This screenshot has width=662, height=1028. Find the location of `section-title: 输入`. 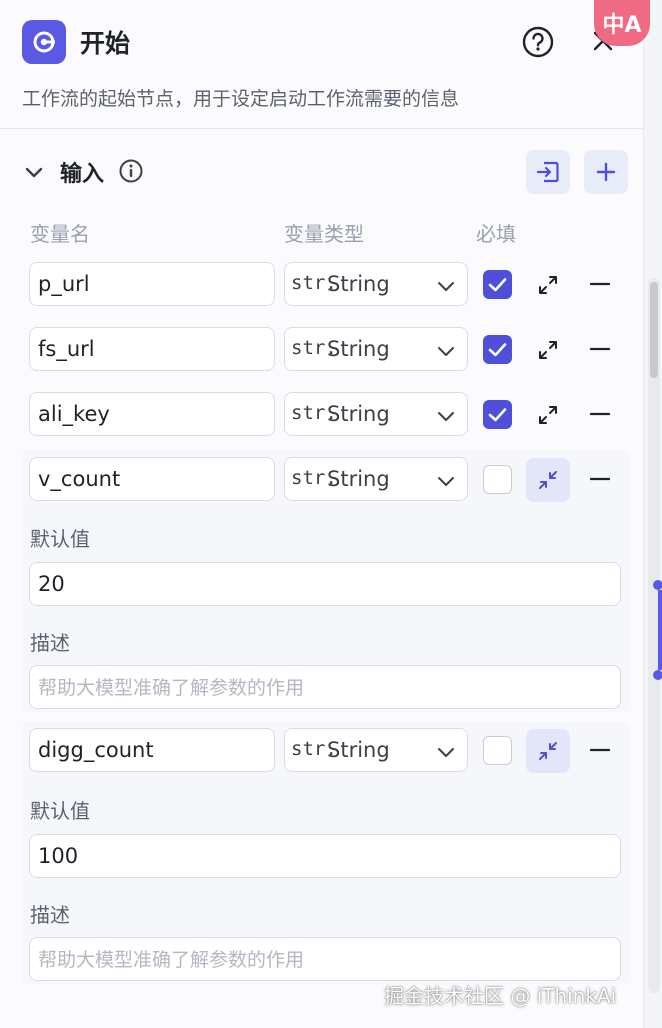

section-title: 输入 is located at coordinates (82, 174).